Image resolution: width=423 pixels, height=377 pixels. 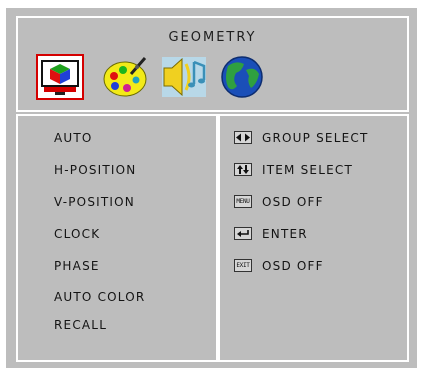 I want to click on help-row-exit: EXIT OSD OFF, so click(x=279, y=265).